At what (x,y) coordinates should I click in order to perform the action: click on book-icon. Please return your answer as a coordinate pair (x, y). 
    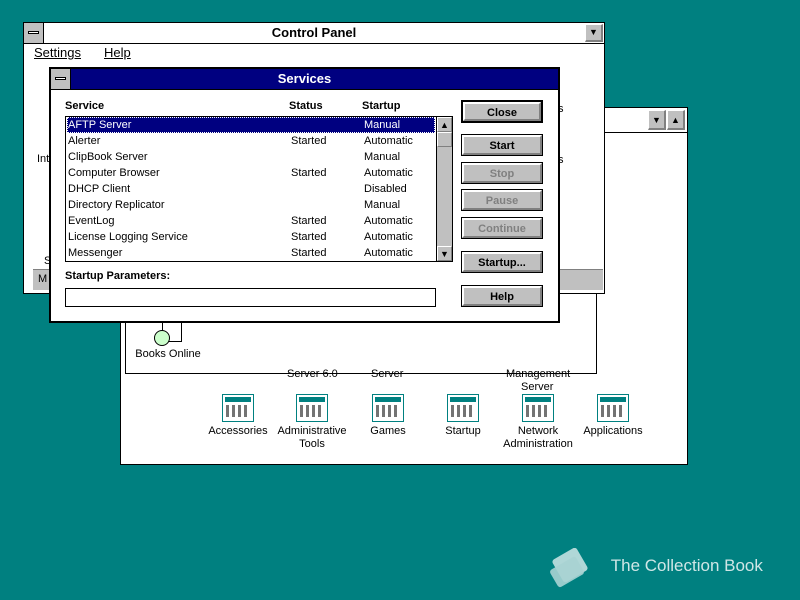
    Looking at the image, I should click on (568, 567).